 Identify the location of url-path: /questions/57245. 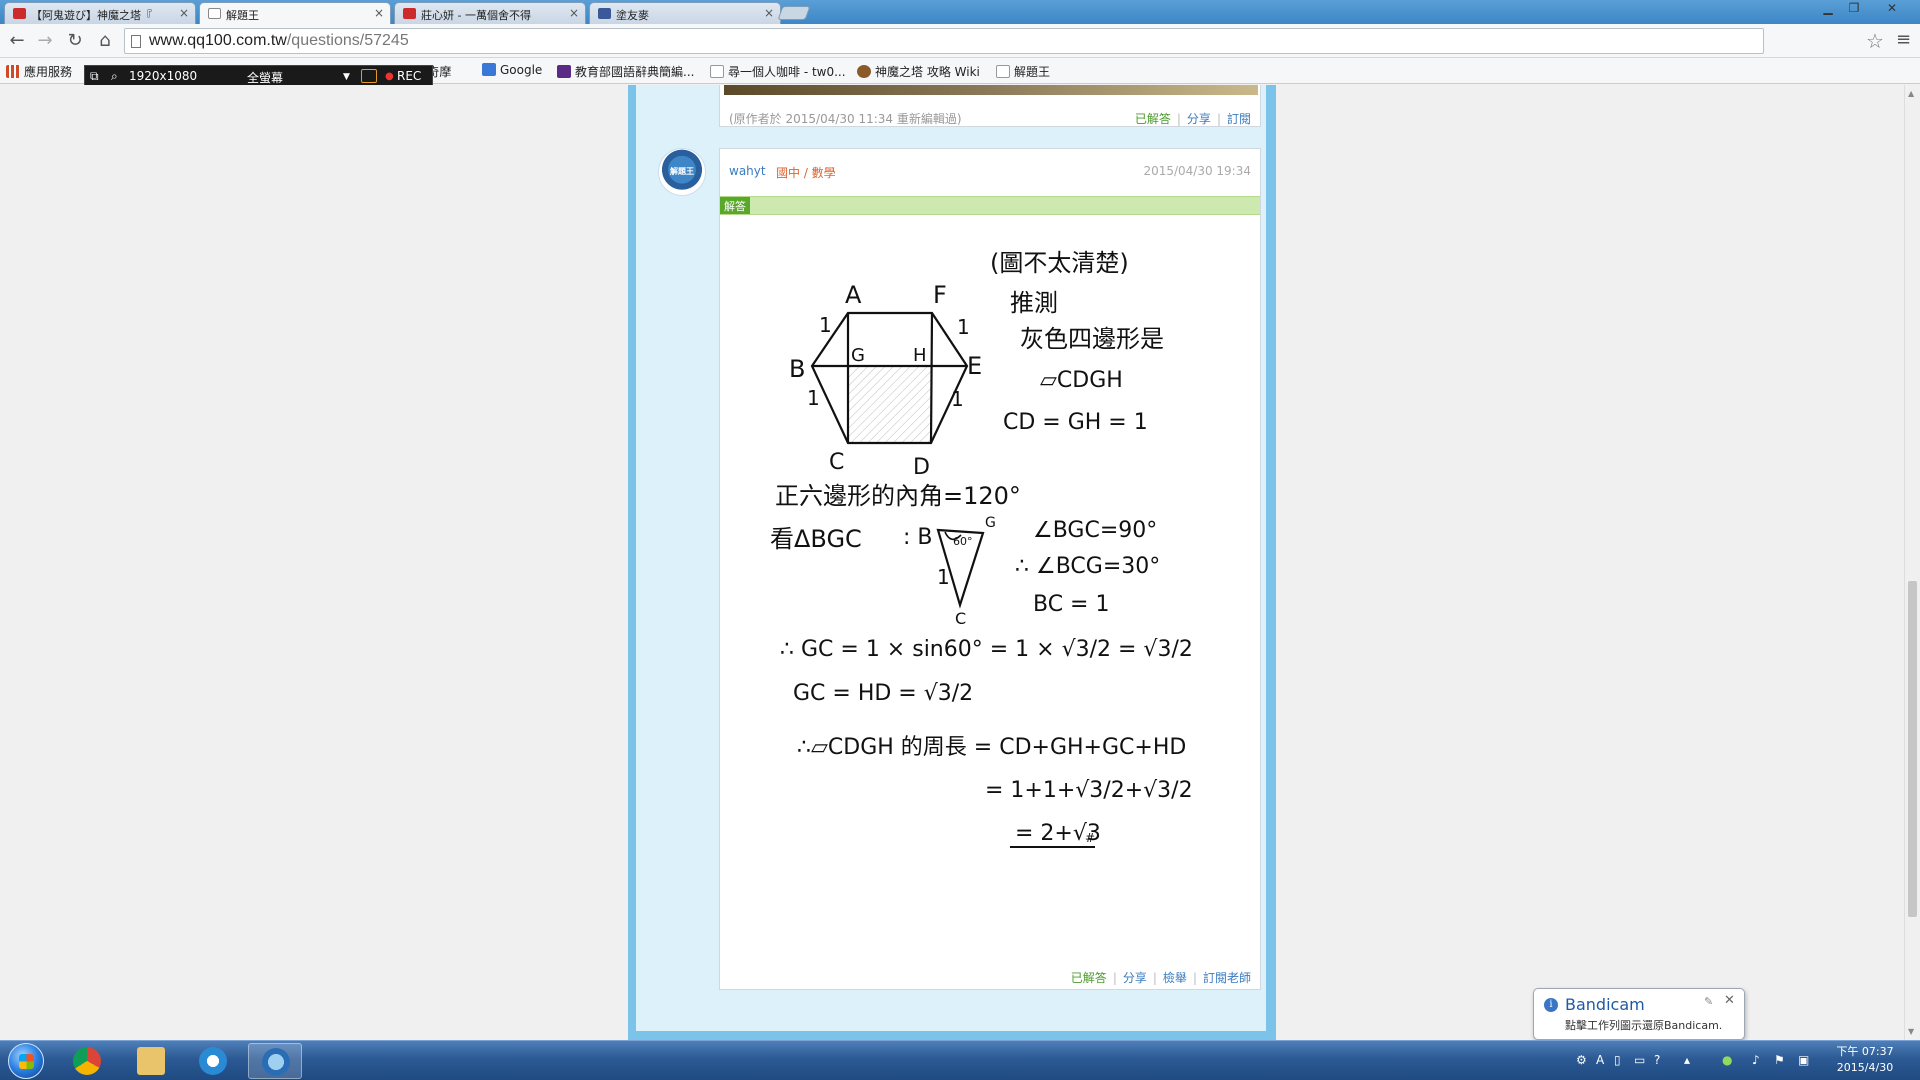
(347, 40).